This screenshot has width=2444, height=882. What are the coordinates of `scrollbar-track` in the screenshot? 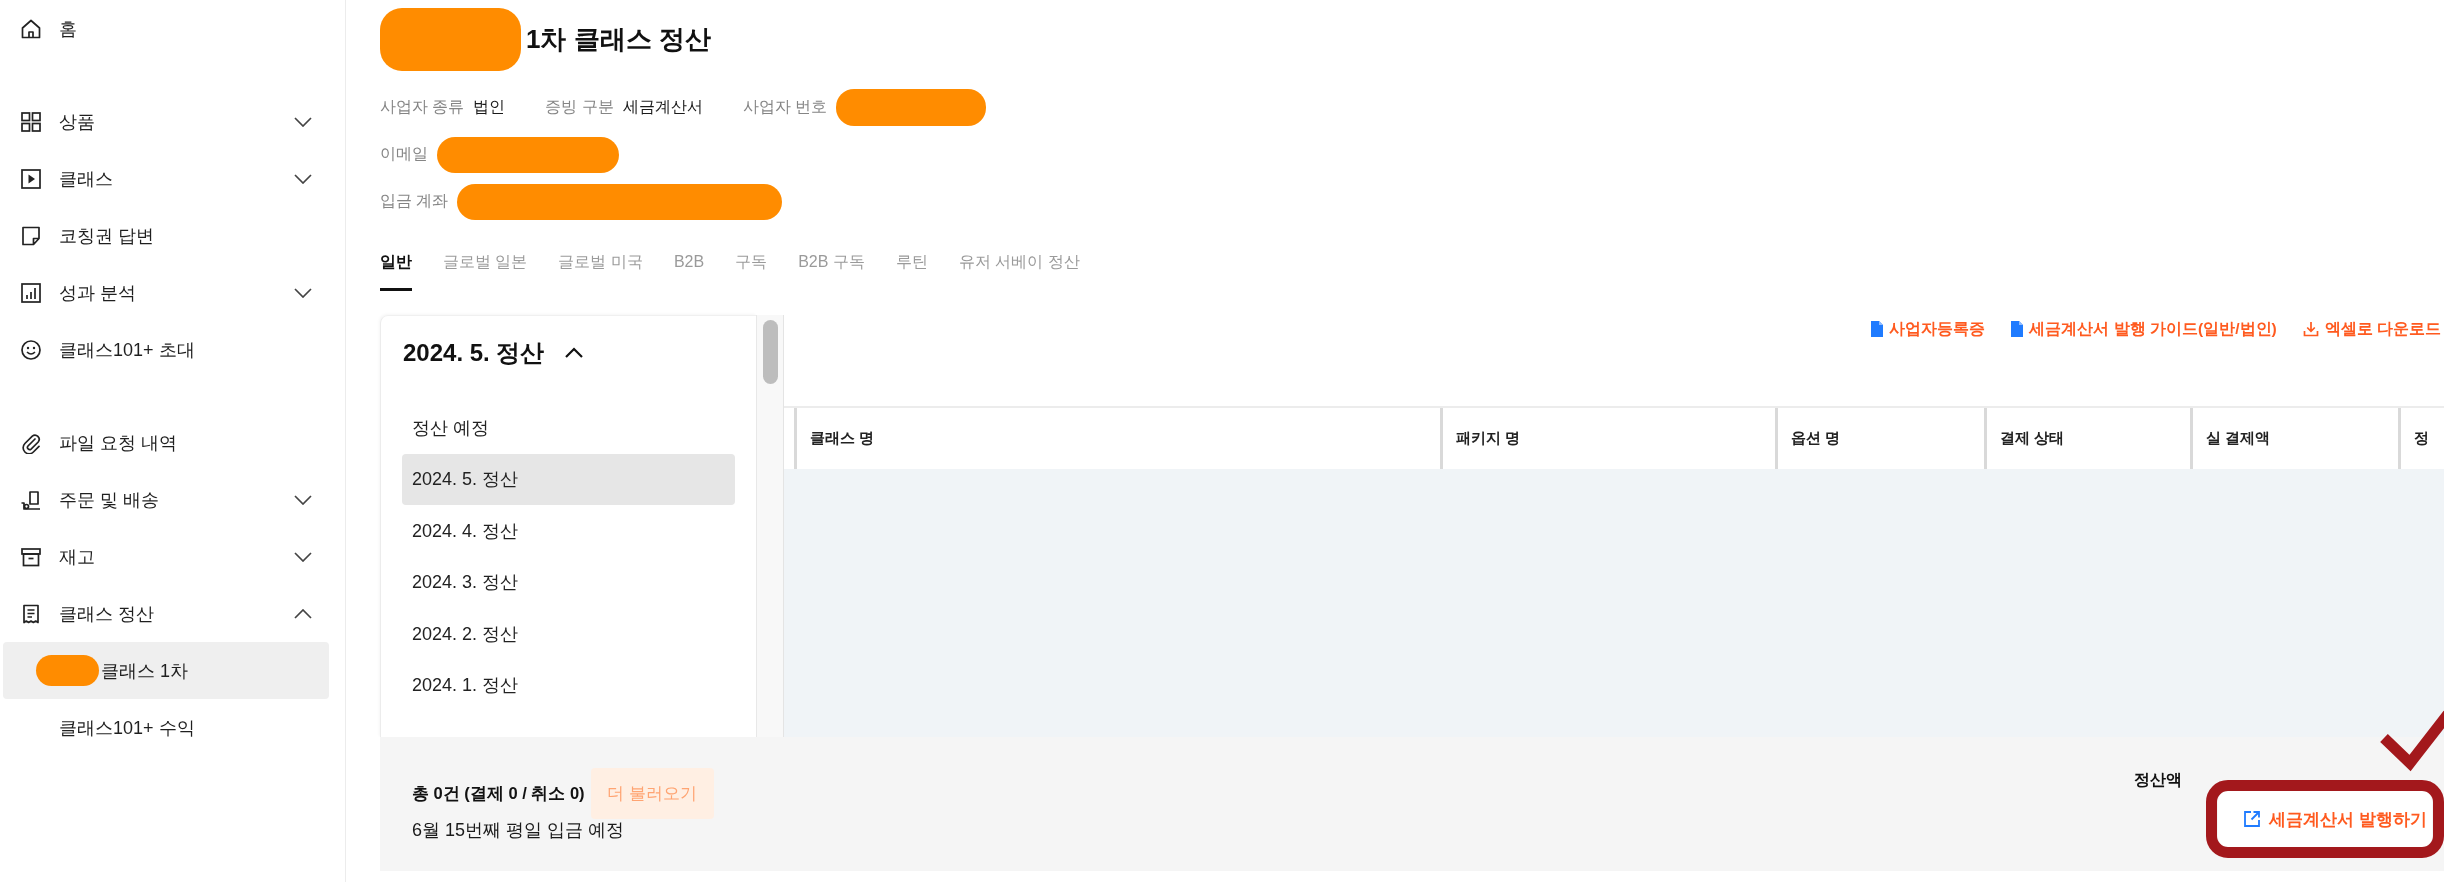 It's located at (770, 526).